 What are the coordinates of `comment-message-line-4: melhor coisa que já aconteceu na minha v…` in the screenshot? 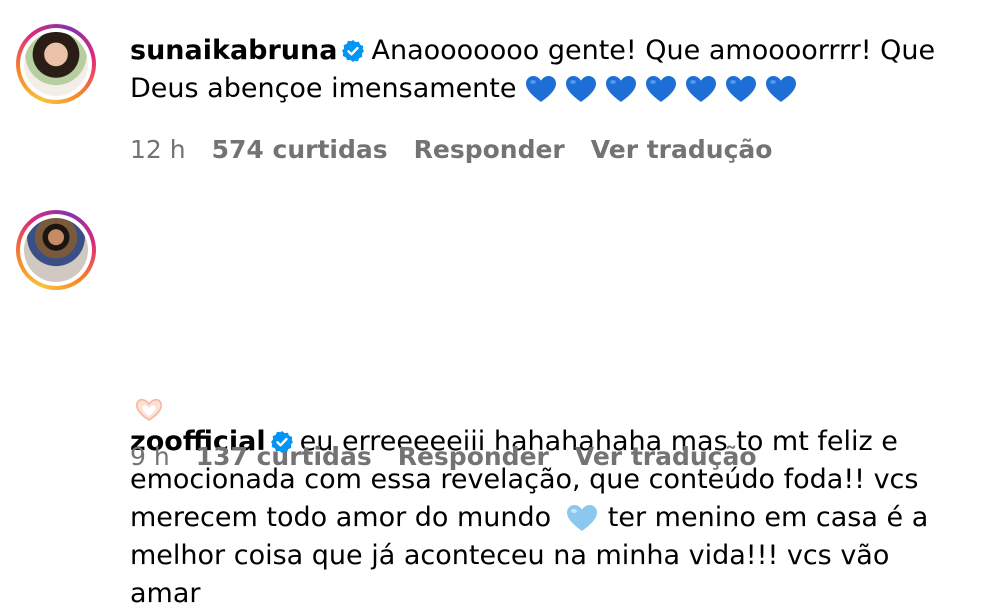 It's located at (510, 574).